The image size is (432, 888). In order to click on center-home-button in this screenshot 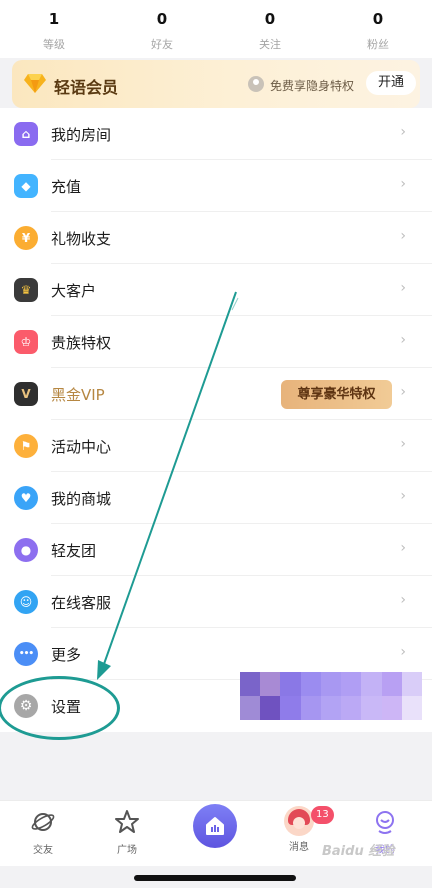, I will do `click(215, 826)`.